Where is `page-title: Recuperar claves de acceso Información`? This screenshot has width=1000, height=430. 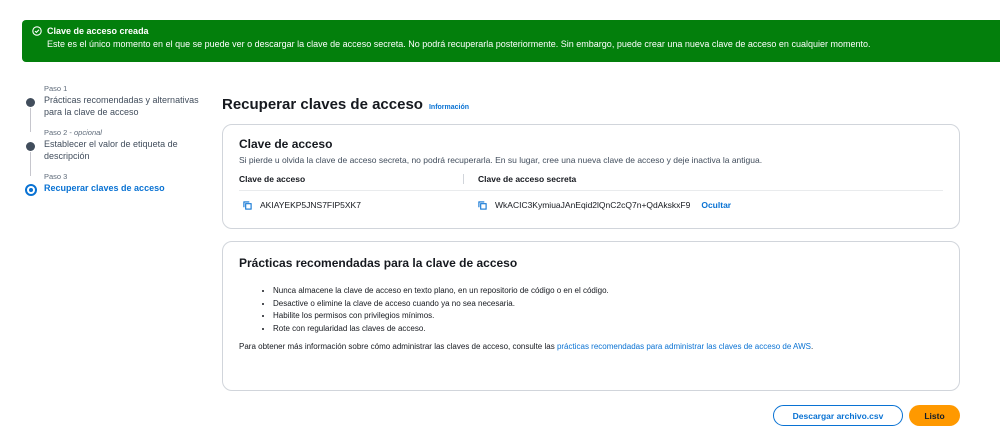
page-title: Recuperar claves de acceso Información is located at coordinates (345, 104).